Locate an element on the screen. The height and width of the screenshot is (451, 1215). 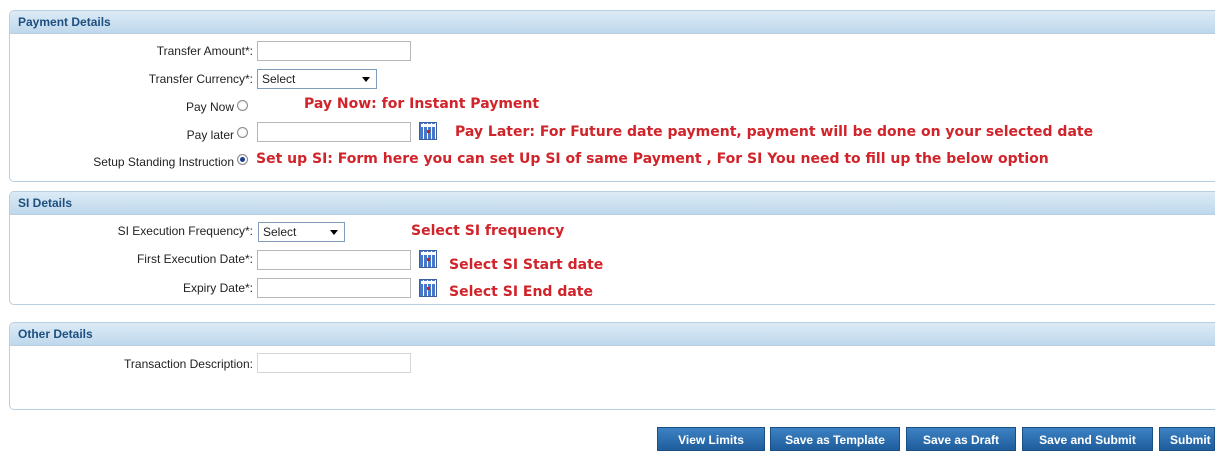
save-and-submit-button: Save and Submit is located at coordinates (1087, 439).